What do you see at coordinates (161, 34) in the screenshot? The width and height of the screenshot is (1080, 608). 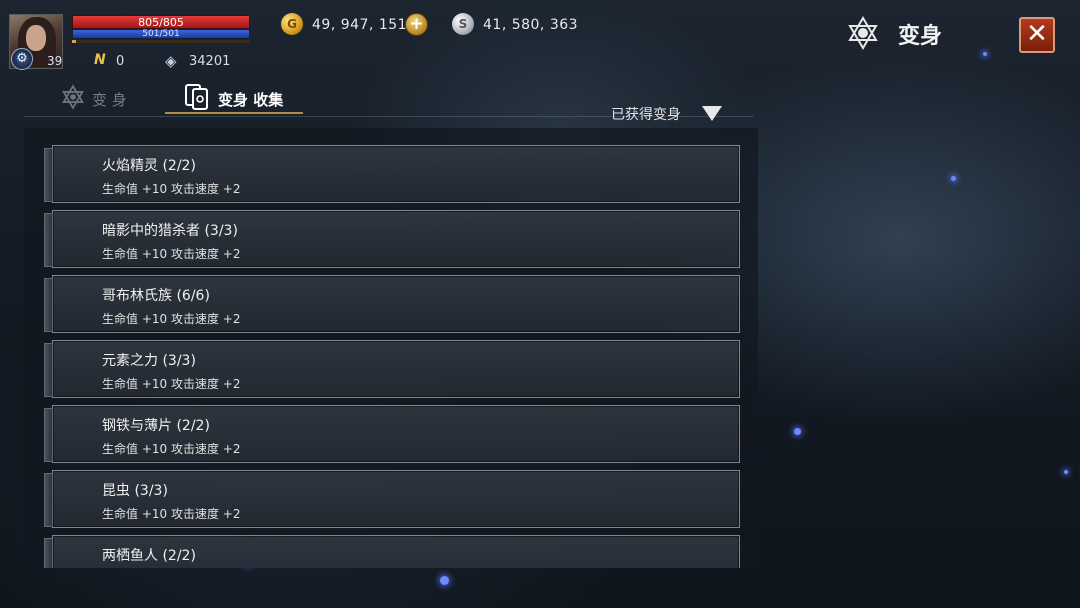 I see `mp-bar: 501/501` at bounding box center [161, 34].